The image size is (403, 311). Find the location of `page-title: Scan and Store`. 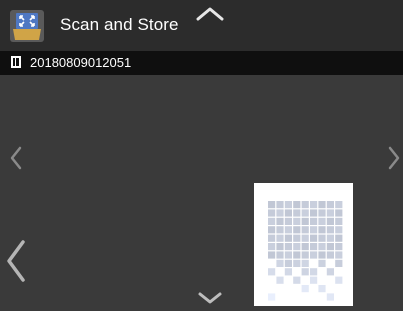

page-title: Scan and Store is located at coordinates (119, 24).